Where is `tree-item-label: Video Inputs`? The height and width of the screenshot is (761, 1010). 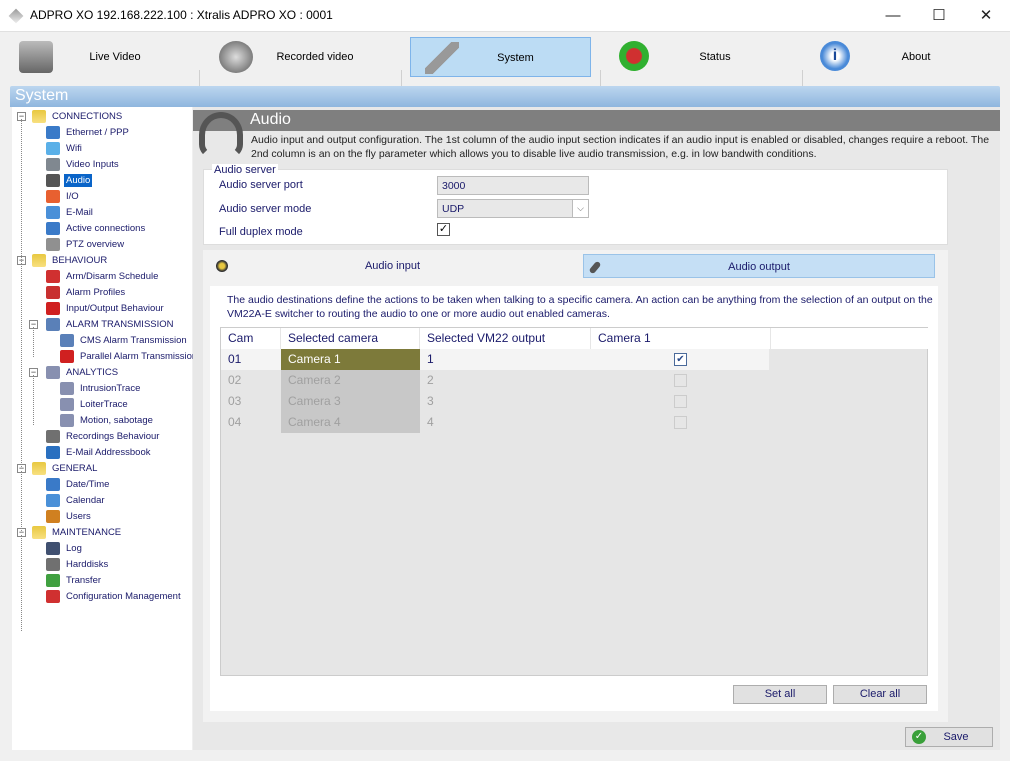 tree-item-label: Video Inputs is located at coordinates (92, 164).